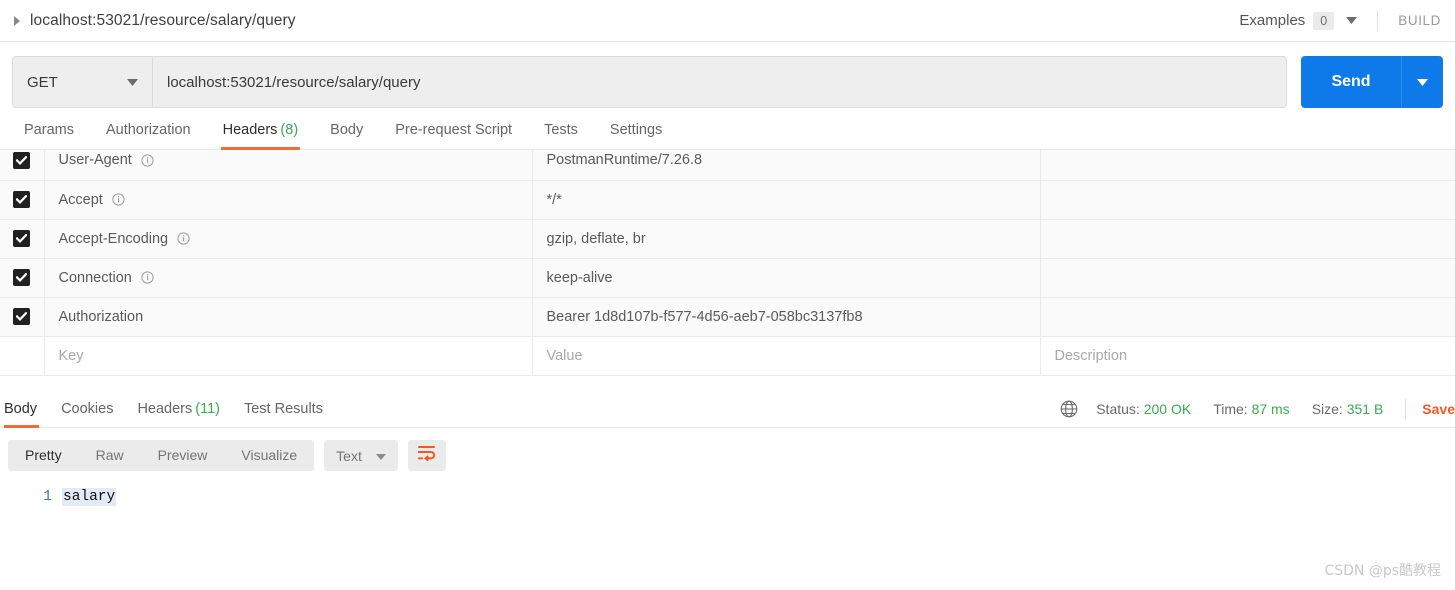  I want to click on new-header-value-input: Value, so click(786, 356).